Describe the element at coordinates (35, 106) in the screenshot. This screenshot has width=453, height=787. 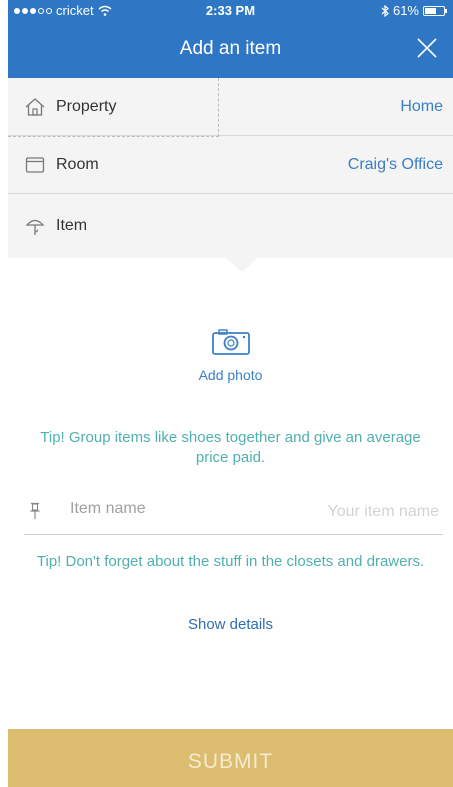
I see `house-icon` at that location.